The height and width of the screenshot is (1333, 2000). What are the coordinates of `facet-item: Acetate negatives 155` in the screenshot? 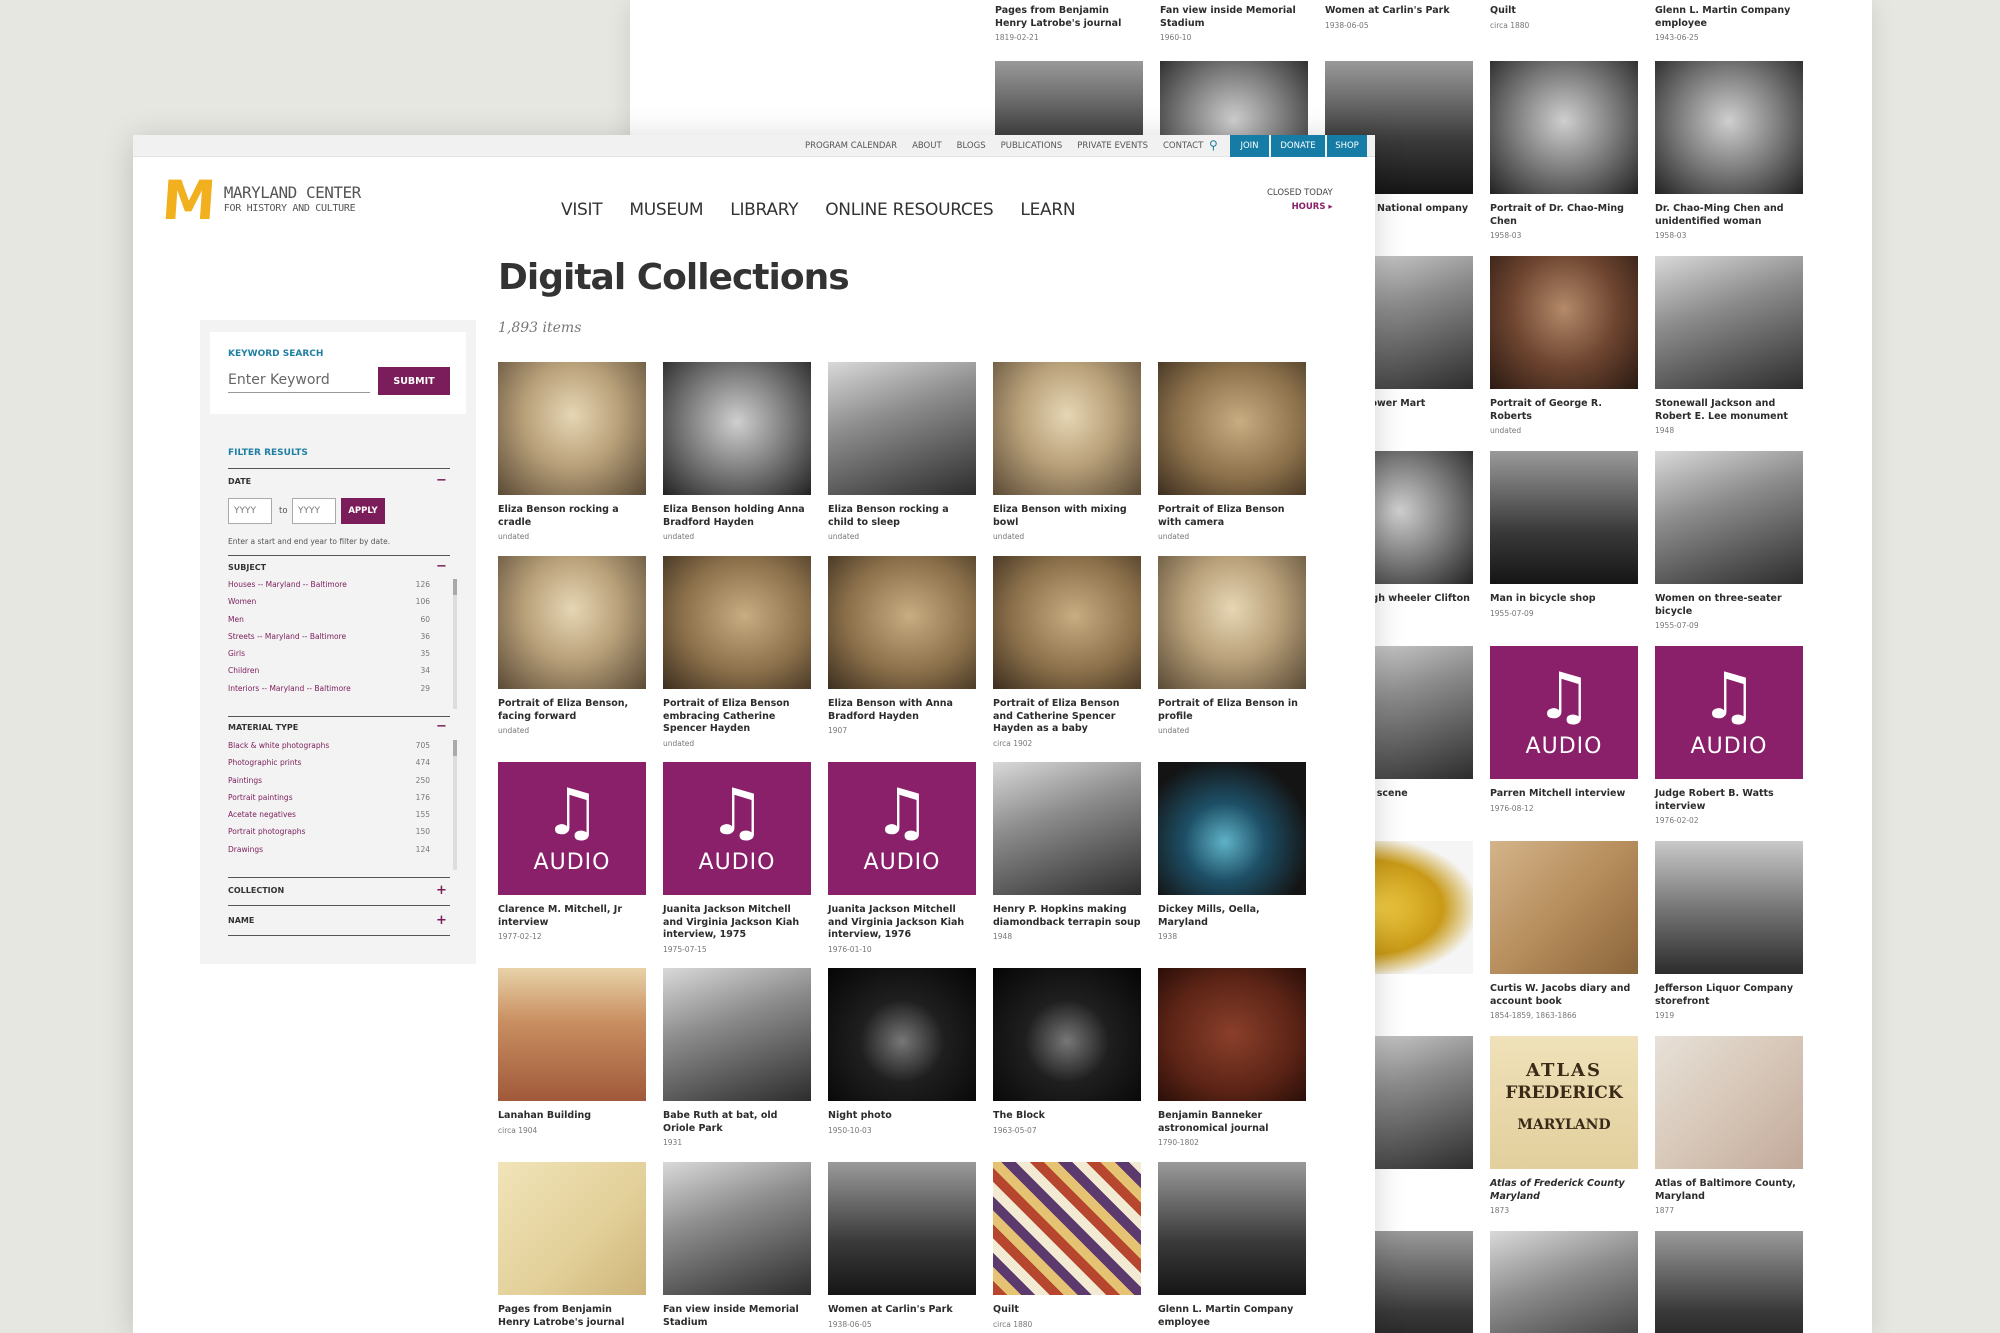 It's located at (329, 817).